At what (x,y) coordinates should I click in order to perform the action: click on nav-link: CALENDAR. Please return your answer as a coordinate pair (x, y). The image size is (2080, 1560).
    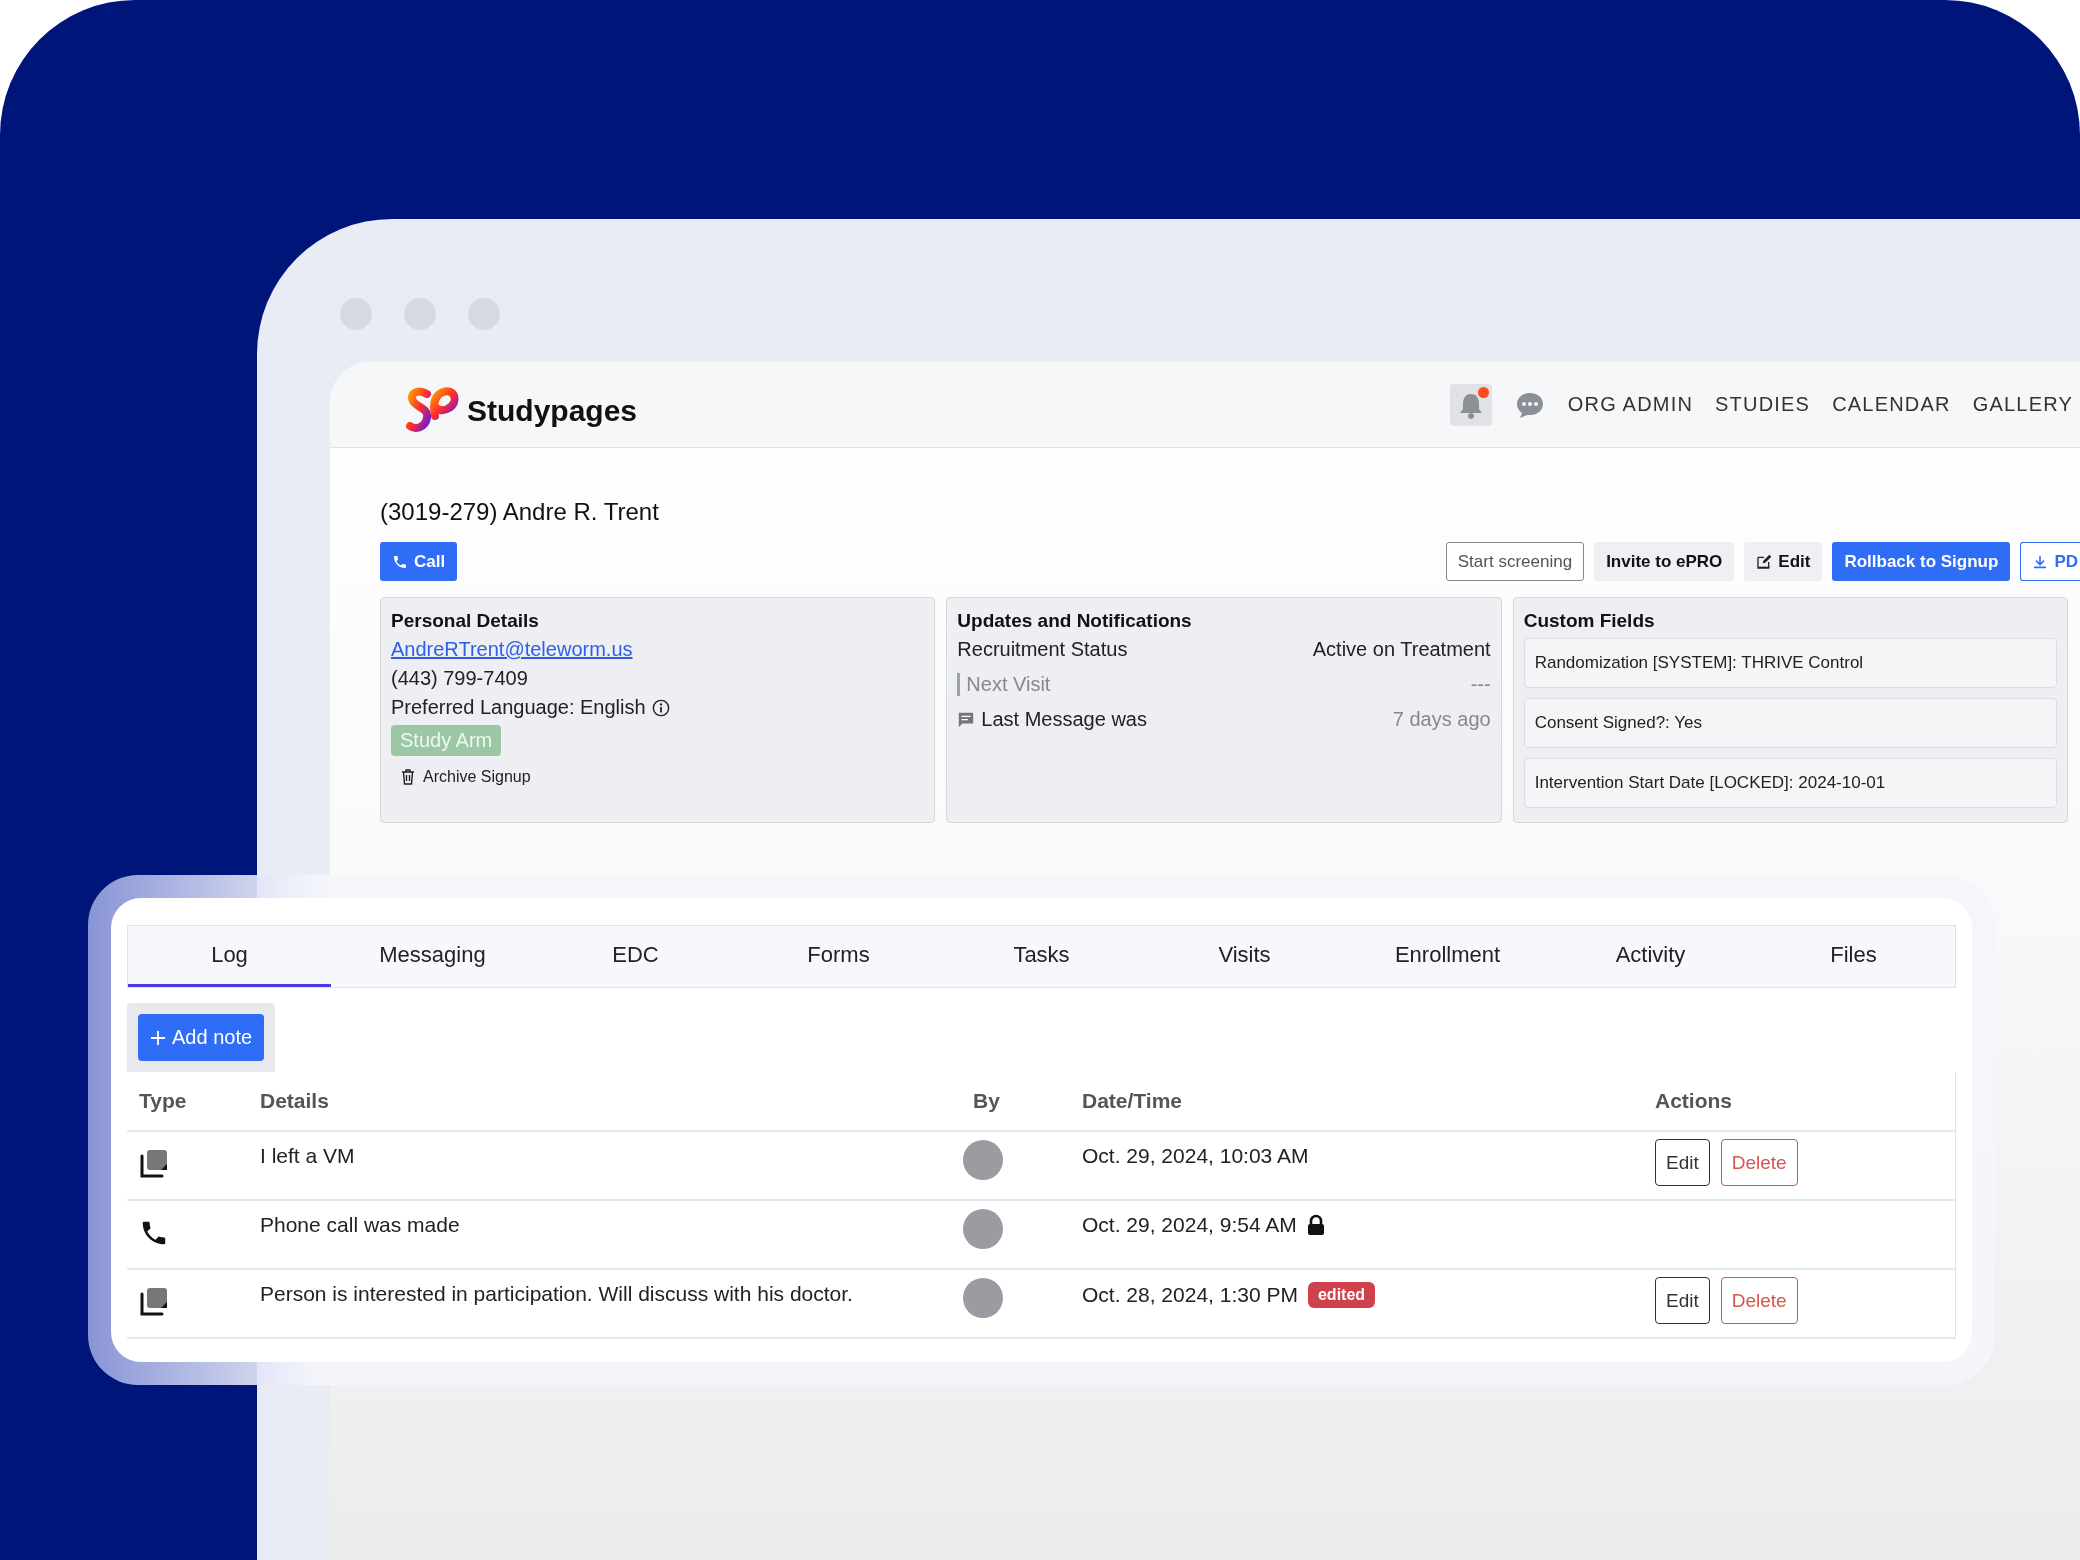
    Looking at the image, I should click on (1891, 404).